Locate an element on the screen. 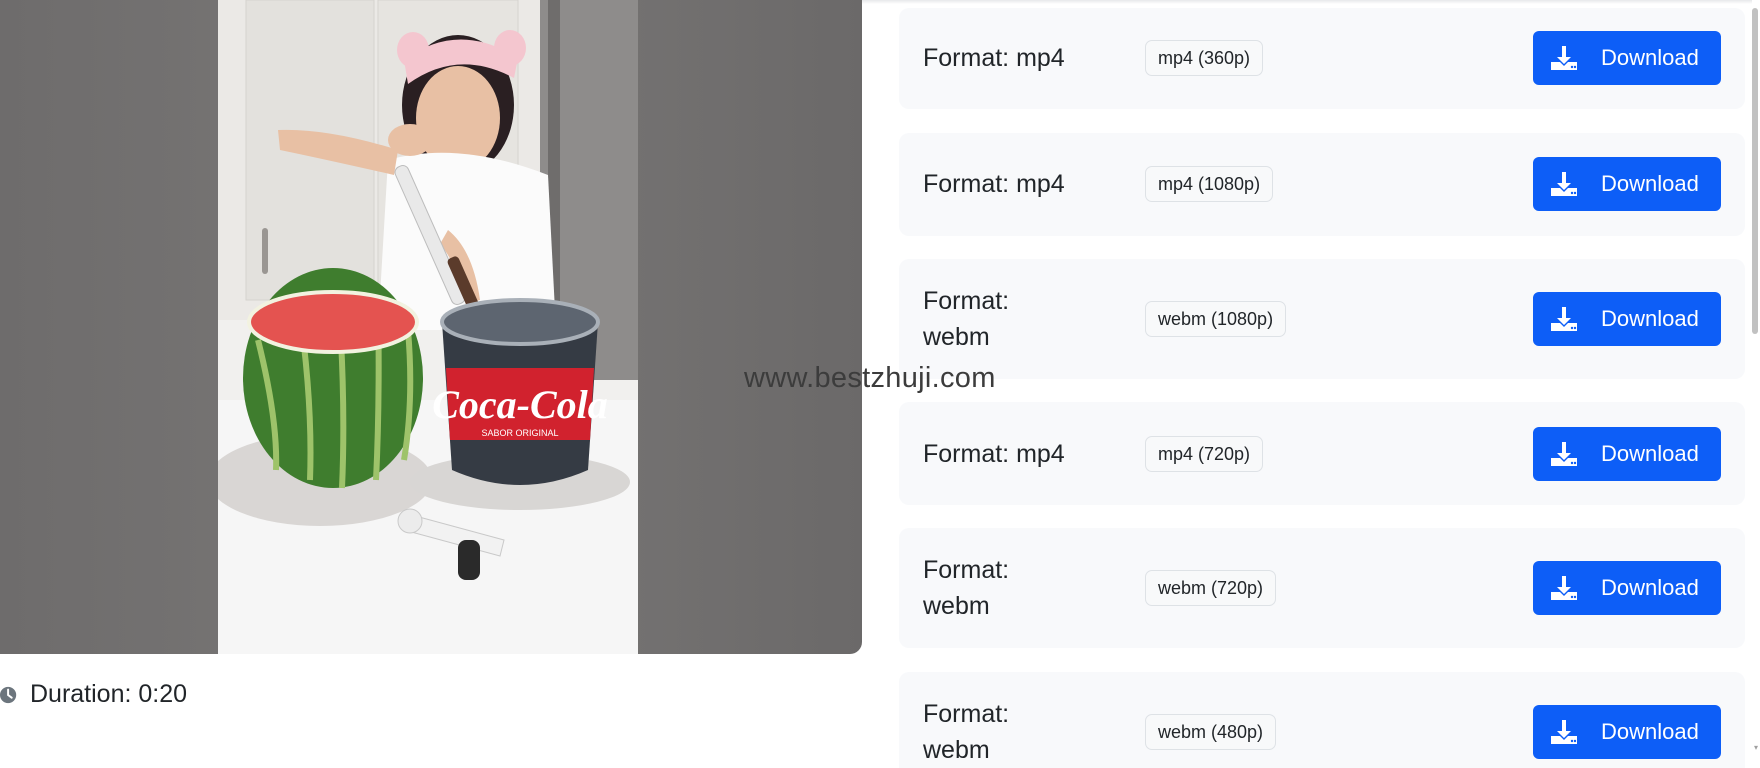 The height and width of the screenshot is (768, 1760). watermark-text: www.bestzhuji.com is located at coordinates (870, 378).